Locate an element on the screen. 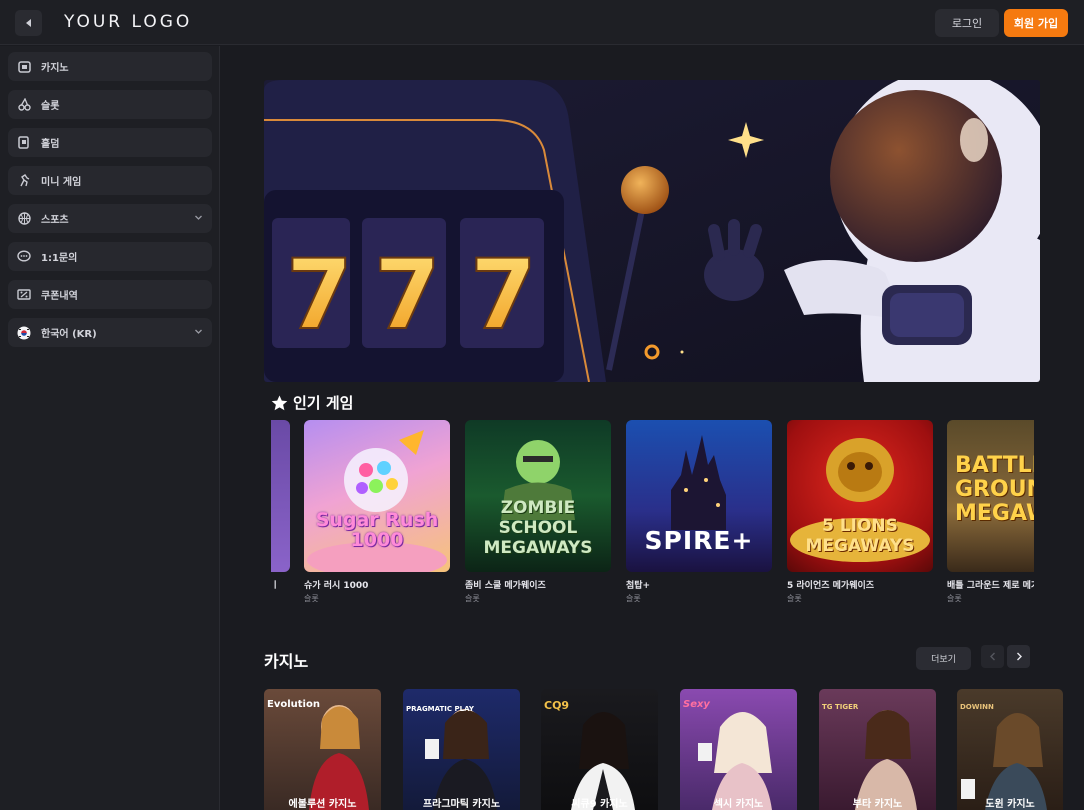  game-card: SPIRE+ 첨탑+ 슬롯 is located at coordinates (699, 512).